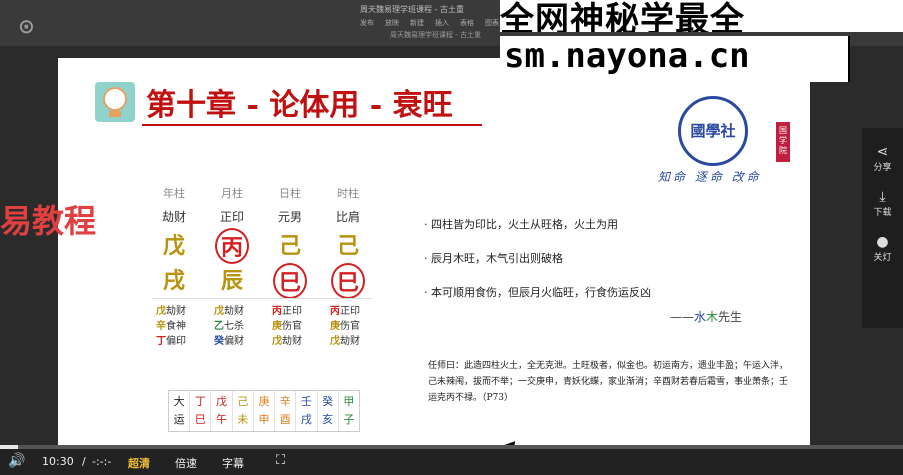 Image resolution: width=903 pixels, height=475 pixels. I want to click on note-item: · 辰月木旺，木气引出则破格, so click(493, 258).